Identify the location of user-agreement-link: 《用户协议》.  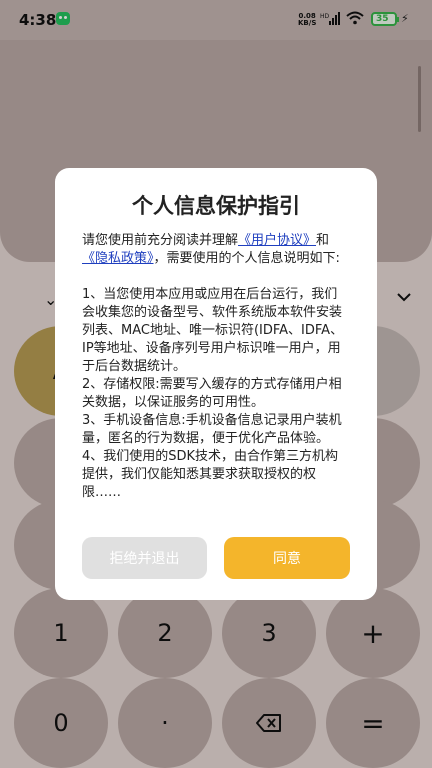
(277, 240).